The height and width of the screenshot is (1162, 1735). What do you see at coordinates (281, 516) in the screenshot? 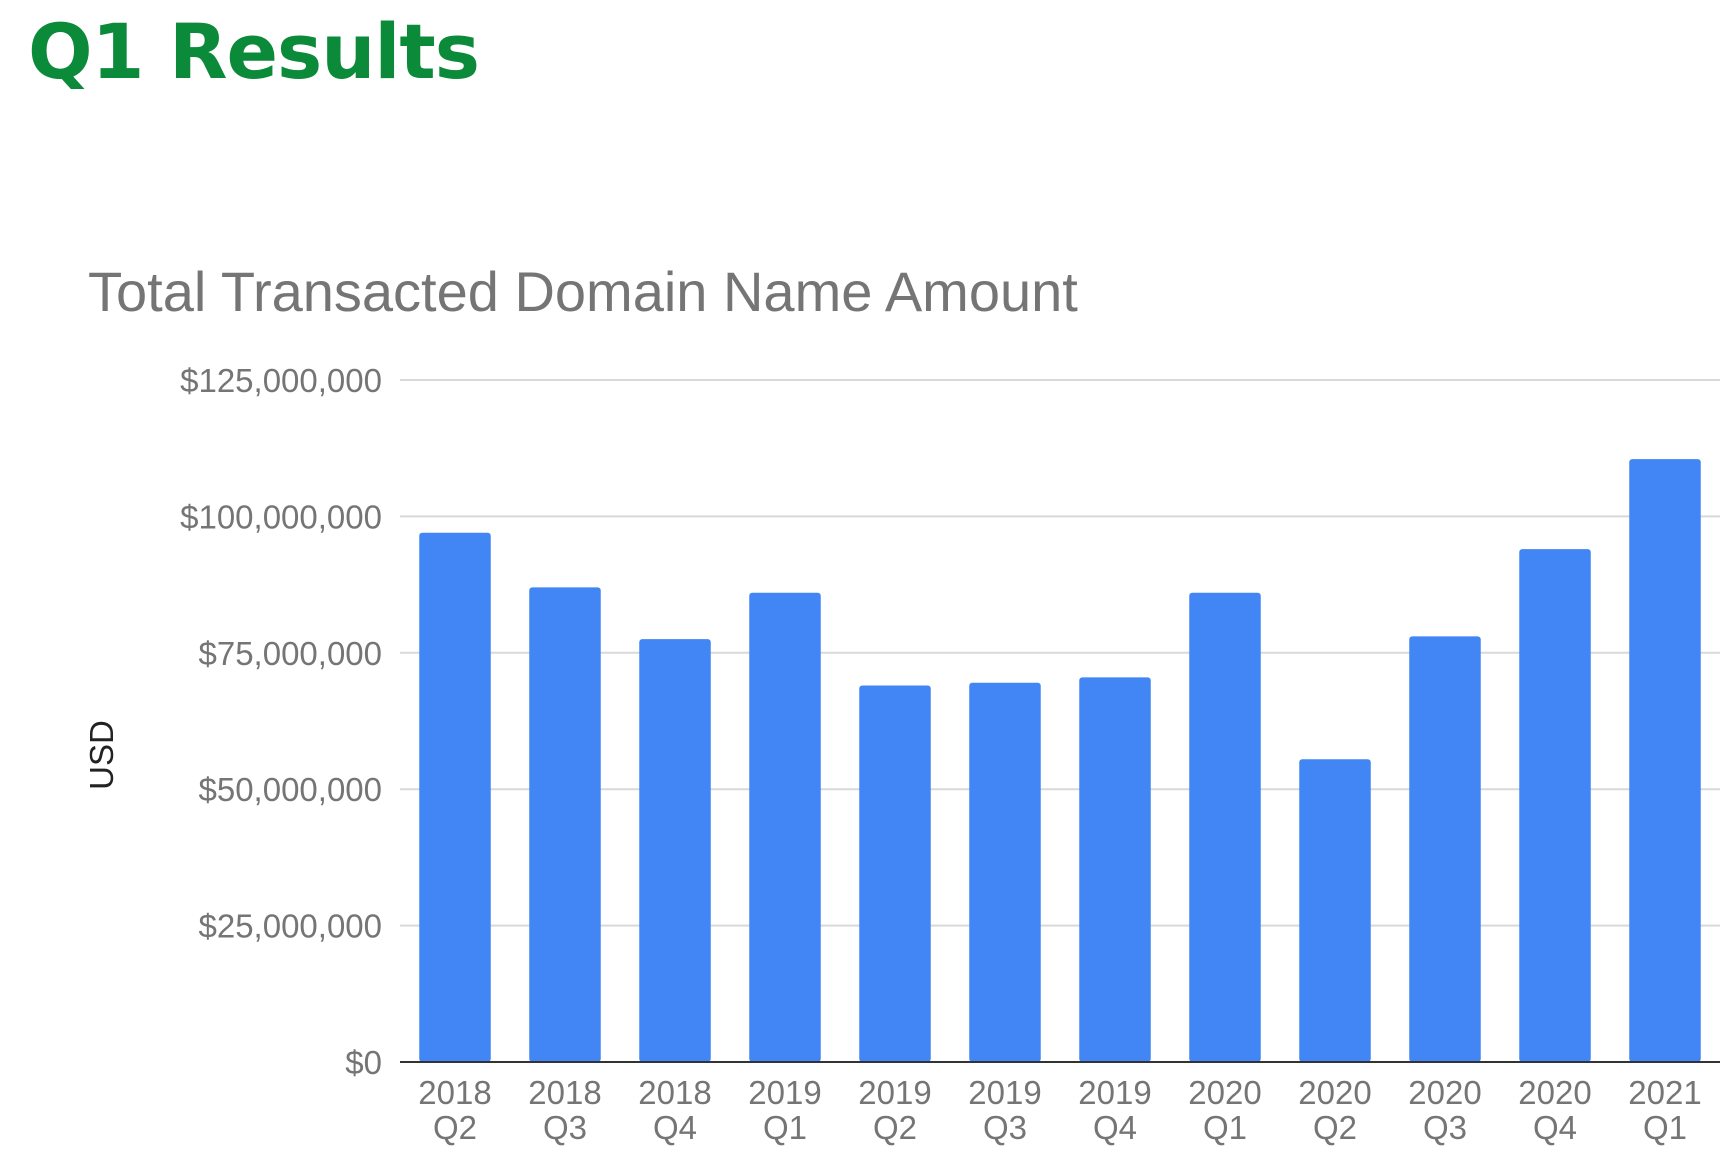
I see `y-tick-label: $100,000,000` at bounding box center [281, 516].